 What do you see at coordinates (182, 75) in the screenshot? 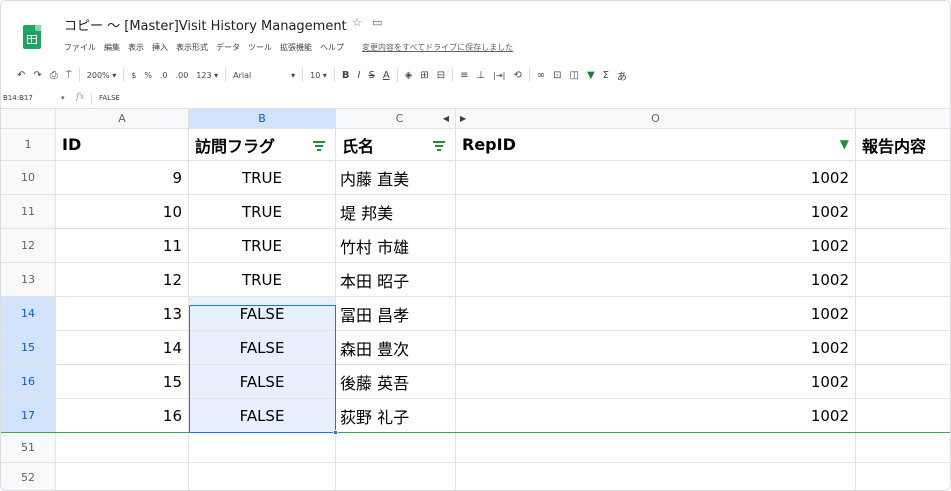
I see `increase-decimal-button: .00` at bounding box center [182, 75].